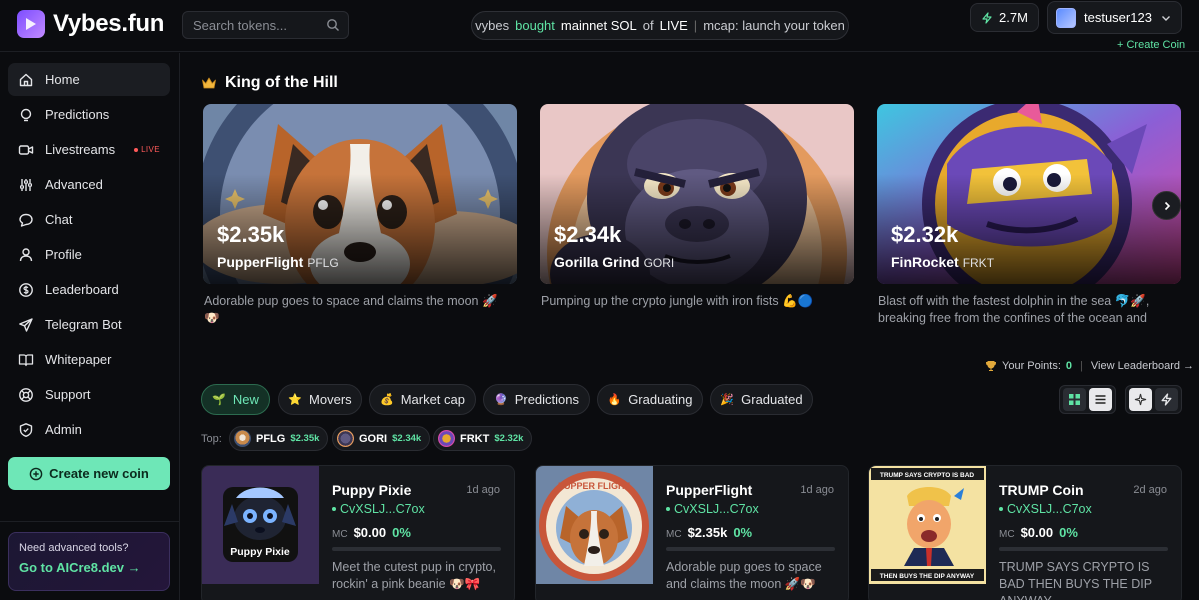  What do you see at coordinates (89, 79) in the screenshot?
I see `sidebar-item-home: Home` at bounding box center [89, 79].